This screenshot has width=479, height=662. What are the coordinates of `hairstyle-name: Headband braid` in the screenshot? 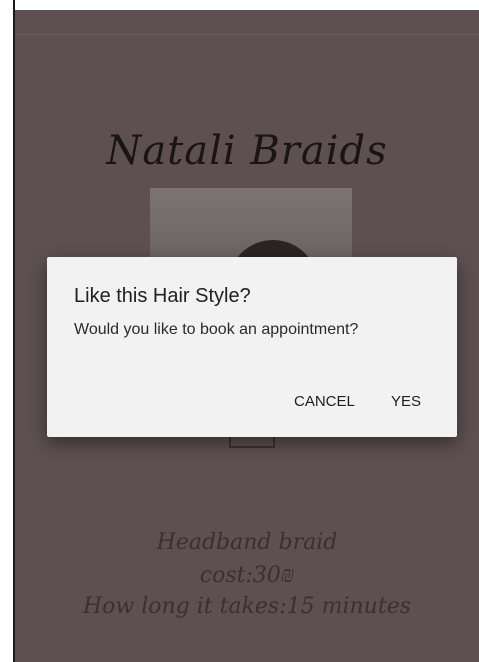 It's located at (247, 542).